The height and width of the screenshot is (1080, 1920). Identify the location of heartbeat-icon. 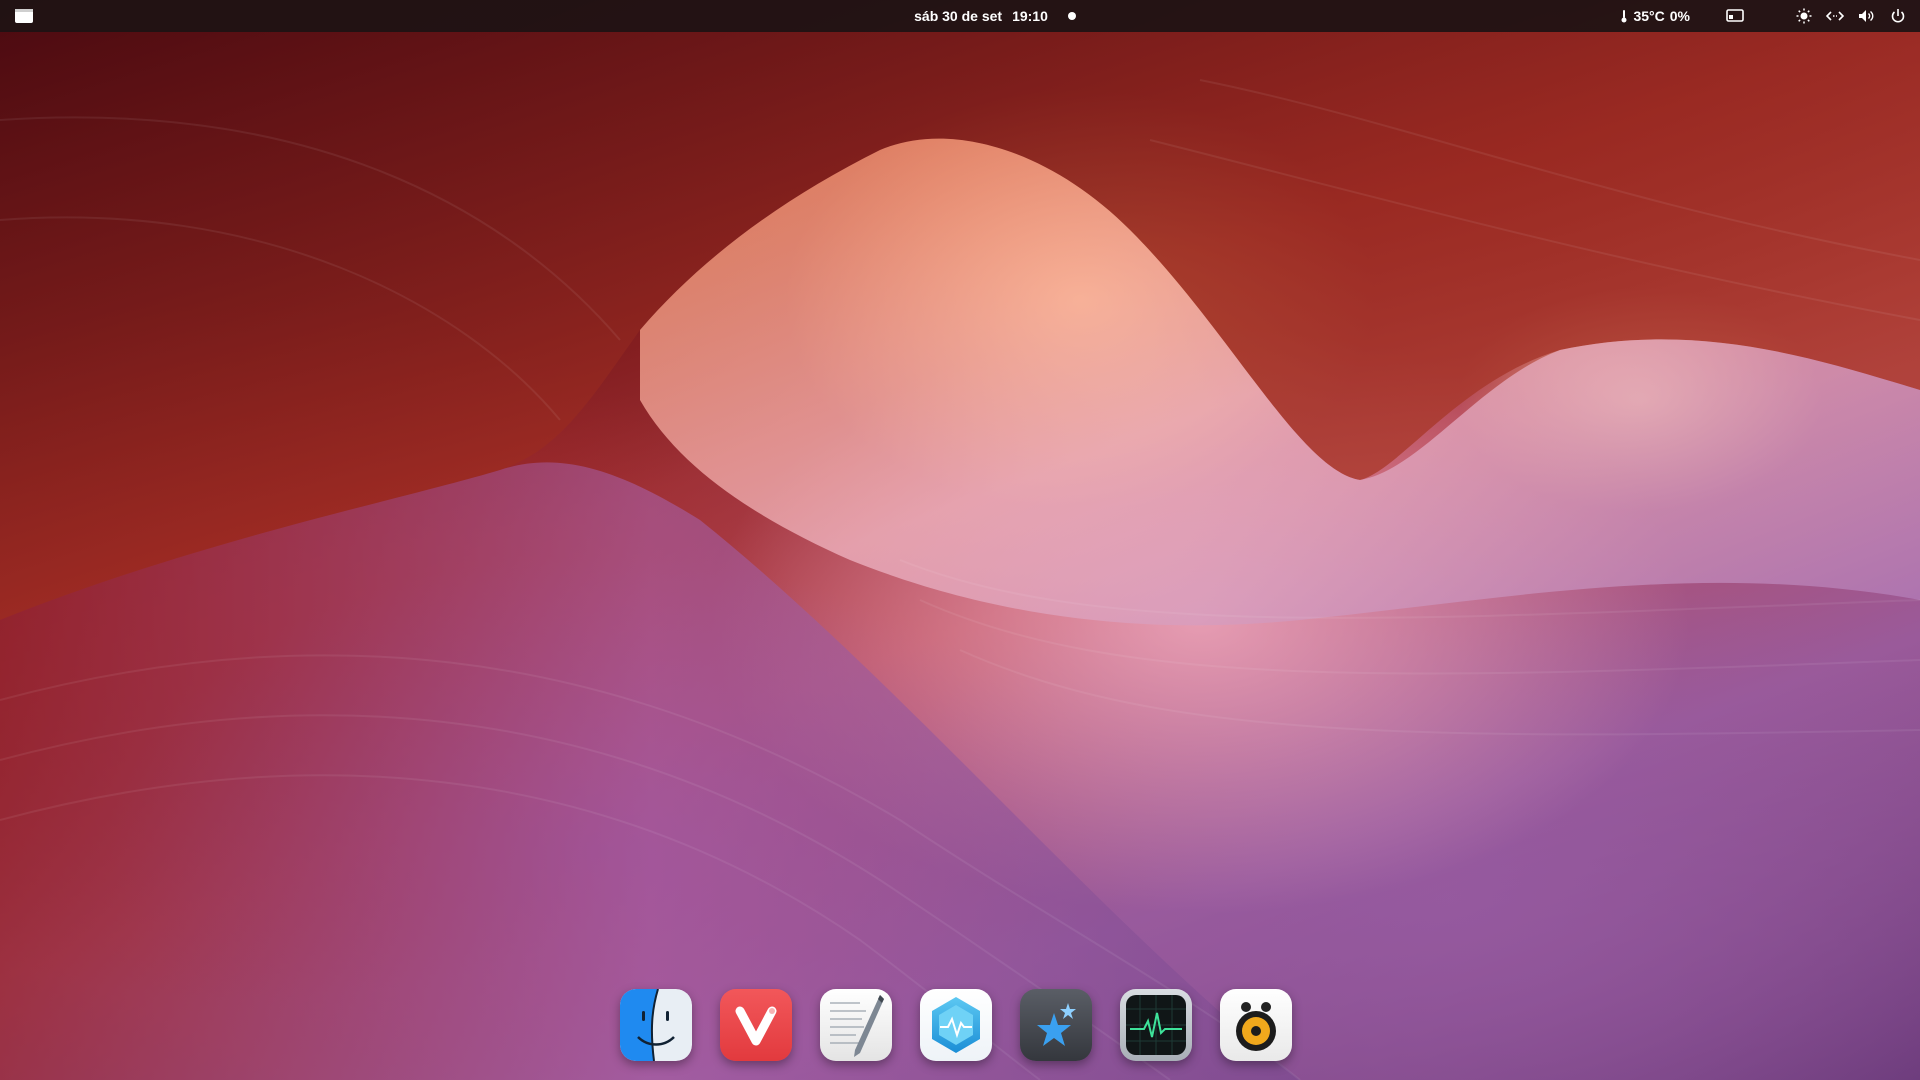
(1156, 1025).